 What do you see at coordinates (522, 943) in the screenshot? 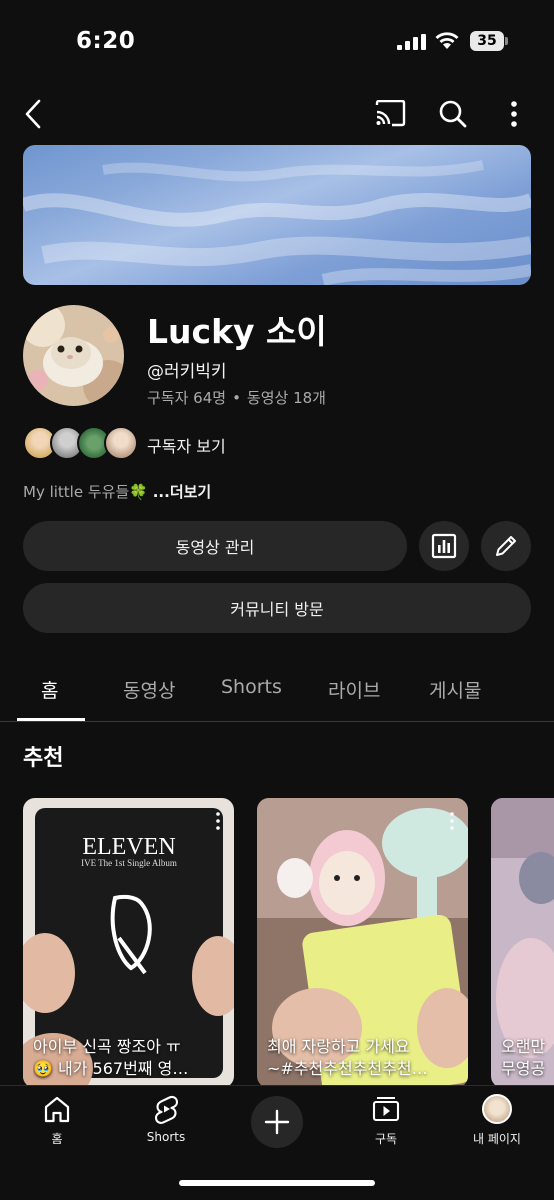
I see `short-card: 오랜만 무영공` at bounding box center [522, 943].